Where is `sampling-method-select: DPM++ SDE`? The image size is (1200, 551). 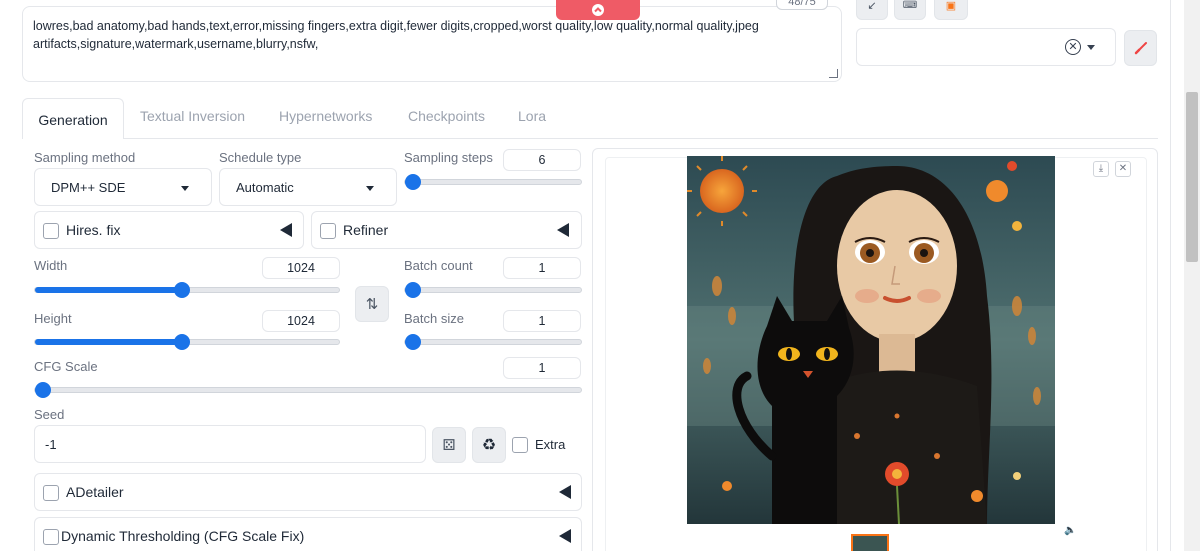 sampling-method-select: DPM++ SDE is located at coordinates (123, 187).